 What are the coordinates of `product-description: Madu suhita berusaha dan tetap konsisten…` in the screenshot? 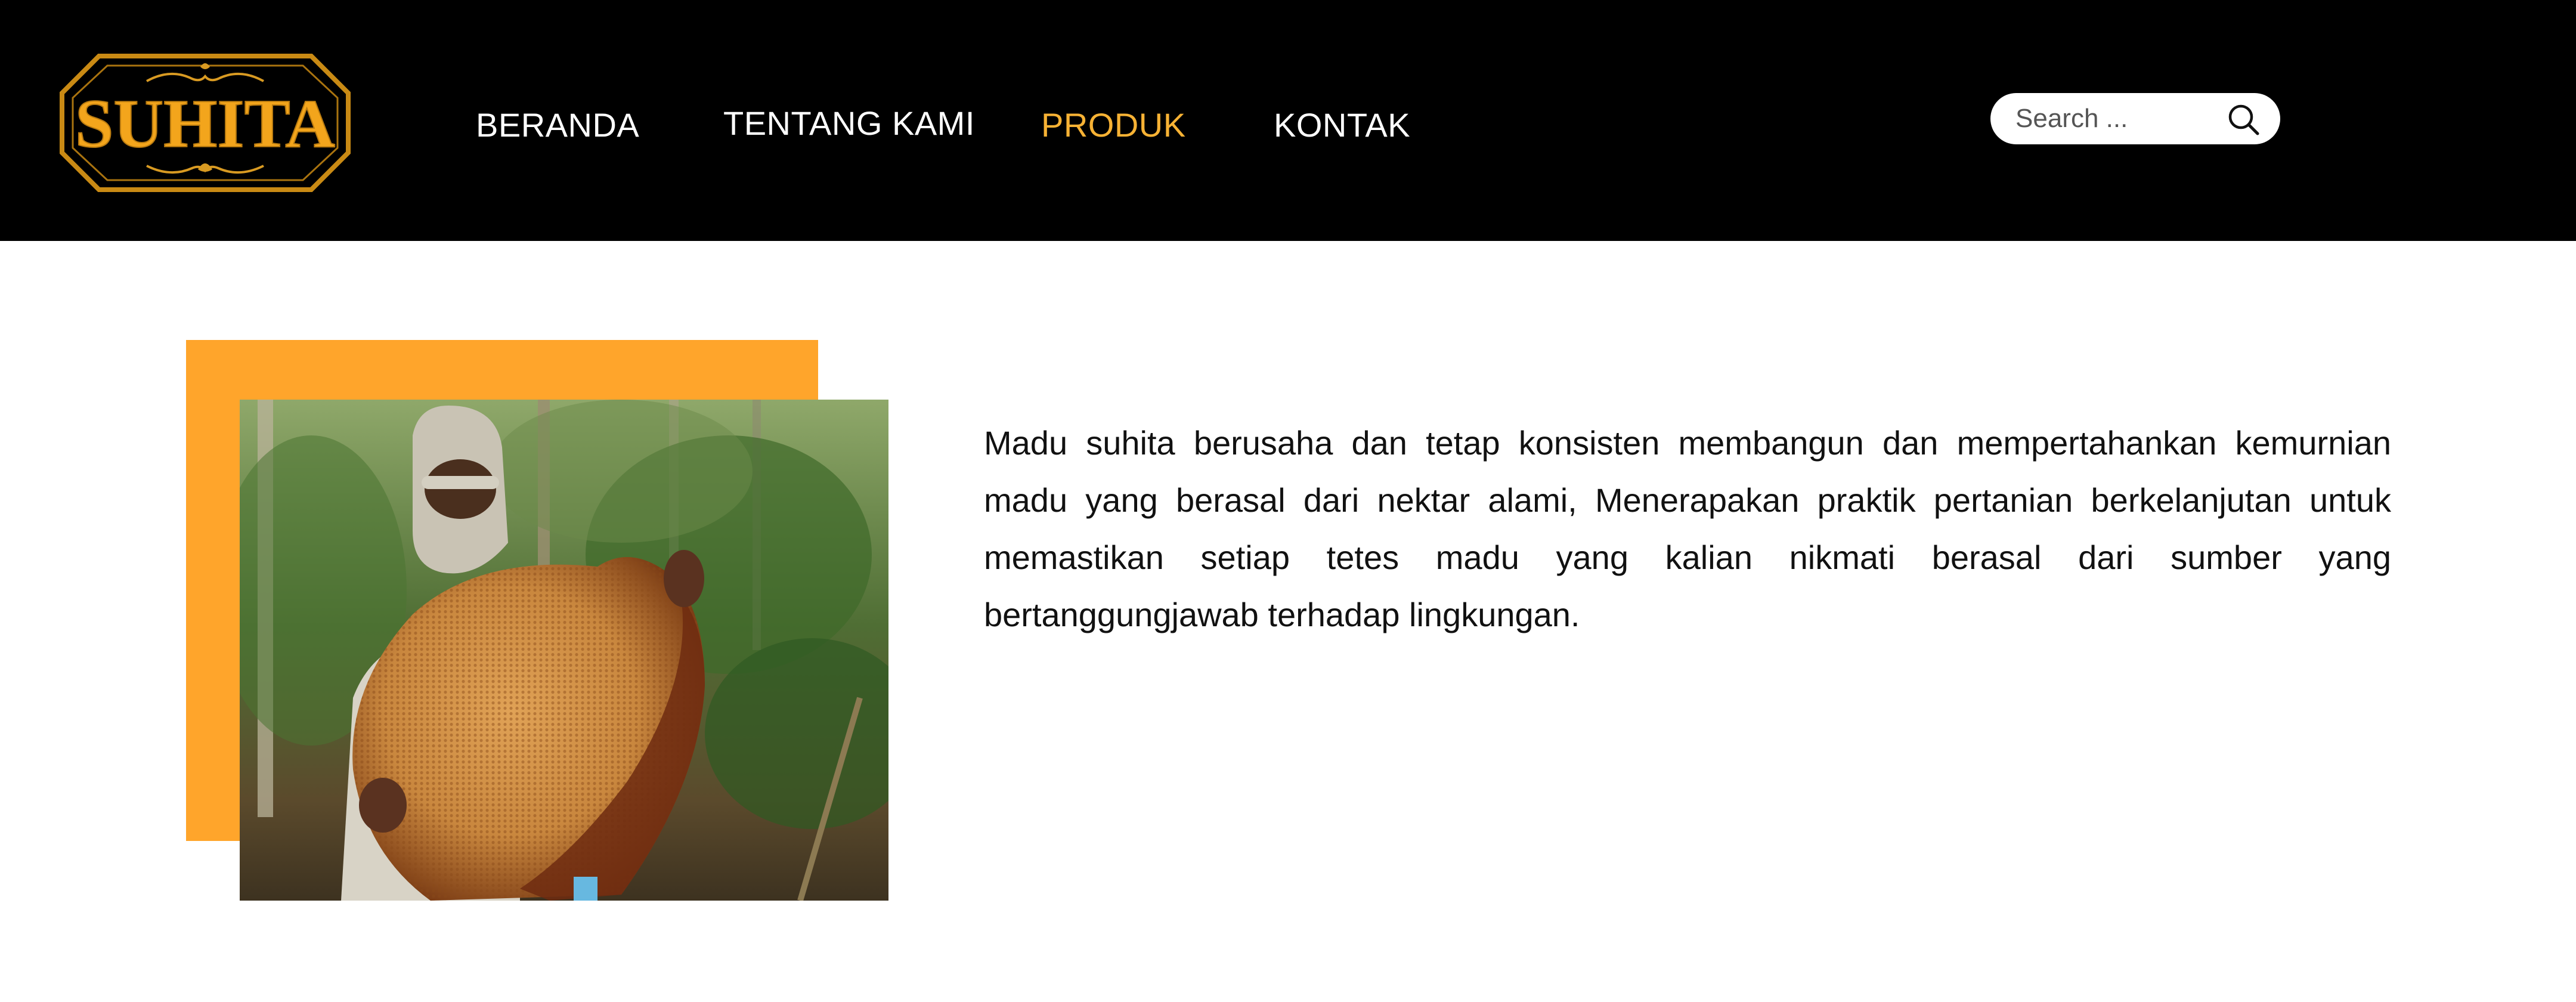 It's located at (1687, 528).